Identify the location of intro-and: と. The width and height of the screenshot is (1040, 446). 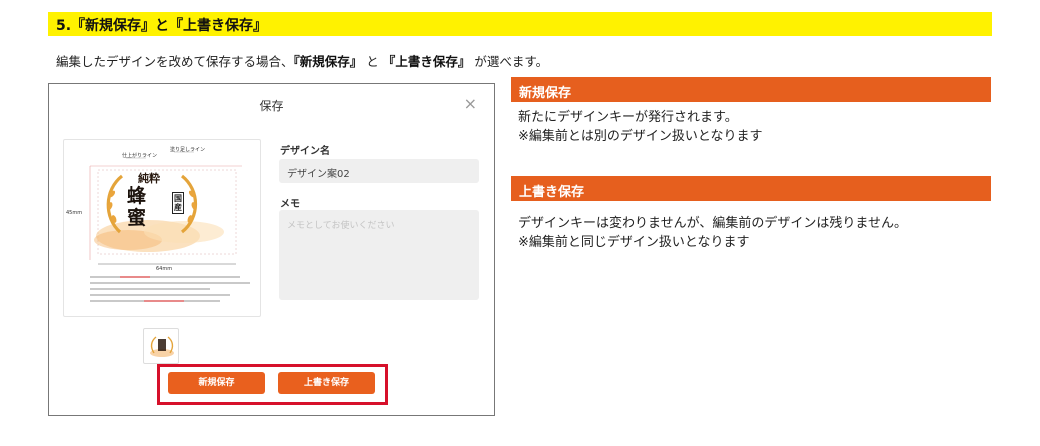
(372, 61).